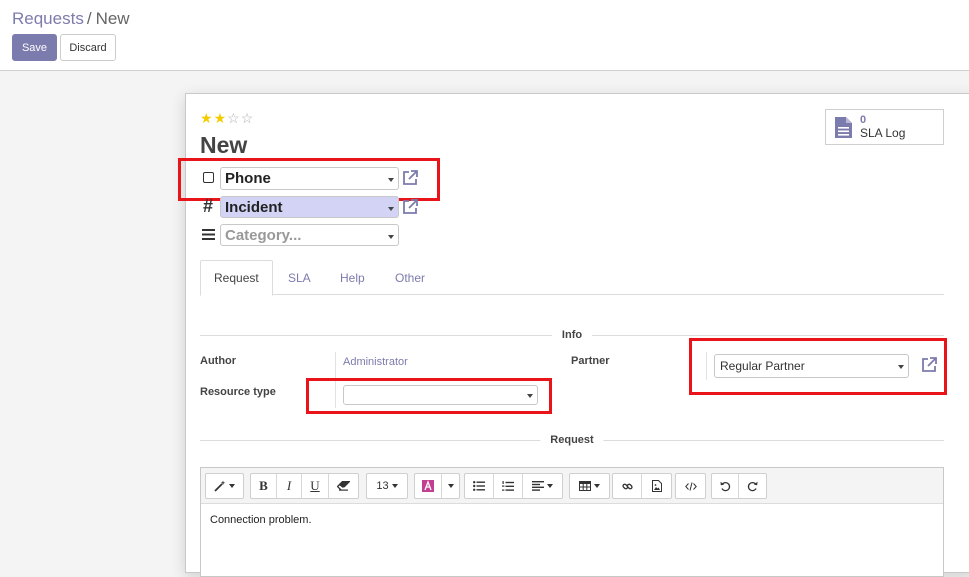  I want to click on star-3-icon: ☆, so click(234, 118).